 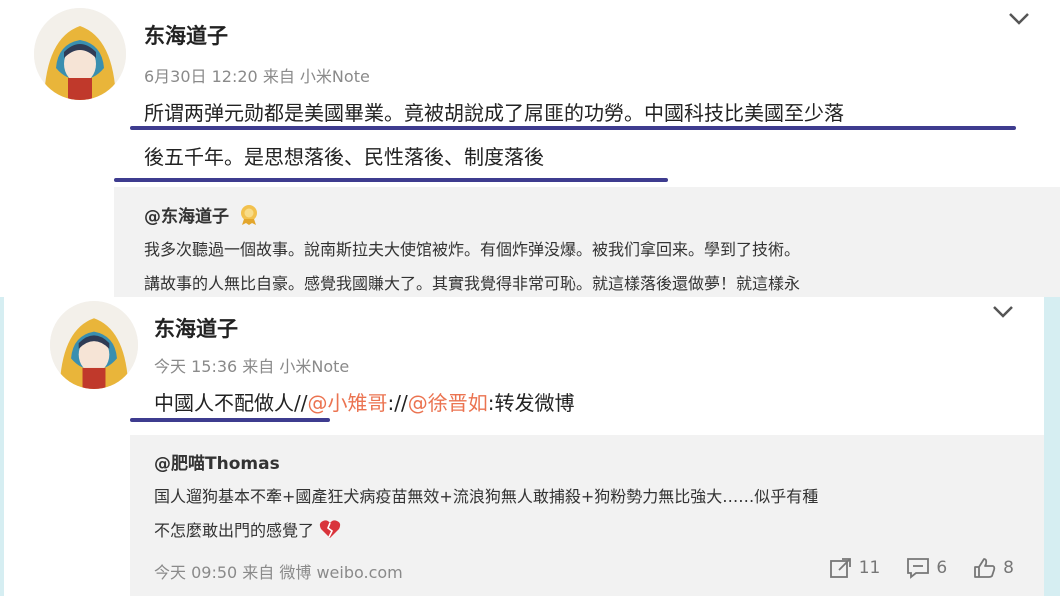 I want to click on repost-time: 今天 09:50, so click(x=195, y=572).